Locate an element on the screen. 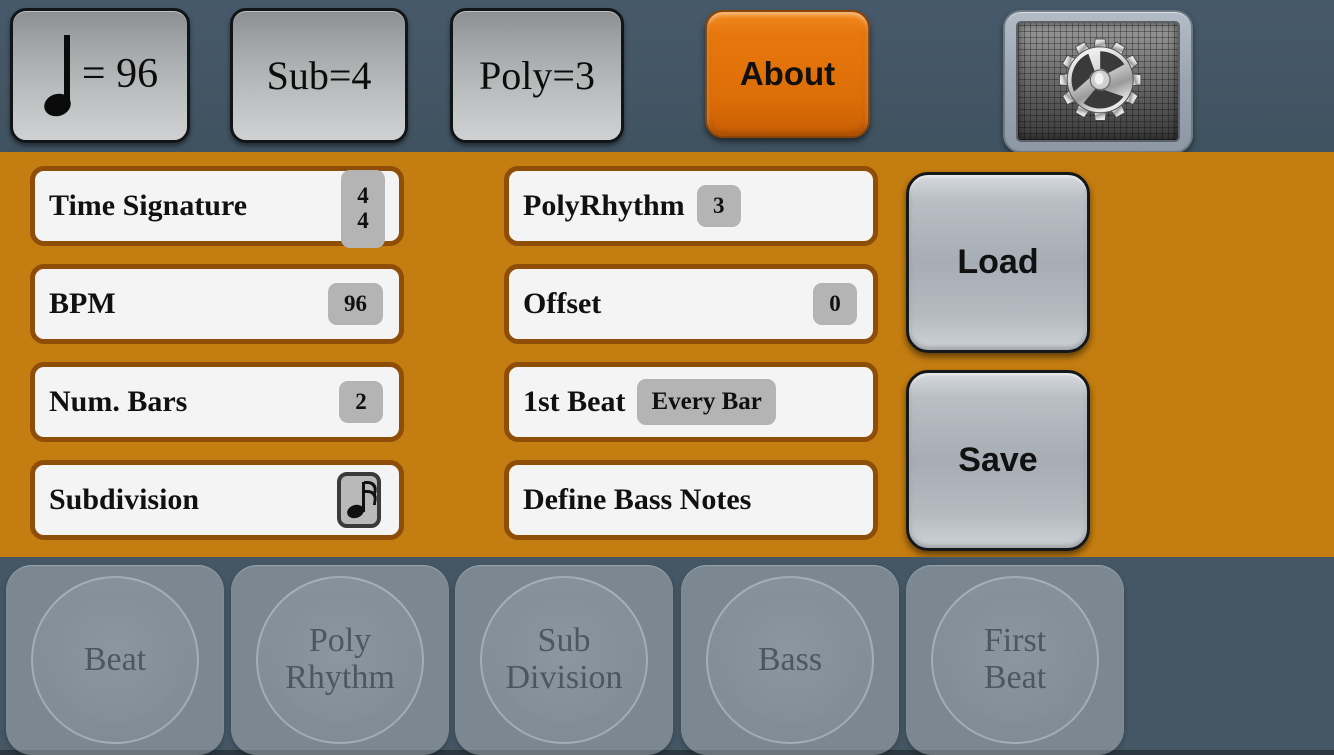  about-button: About is located at coordinates (787, 74).